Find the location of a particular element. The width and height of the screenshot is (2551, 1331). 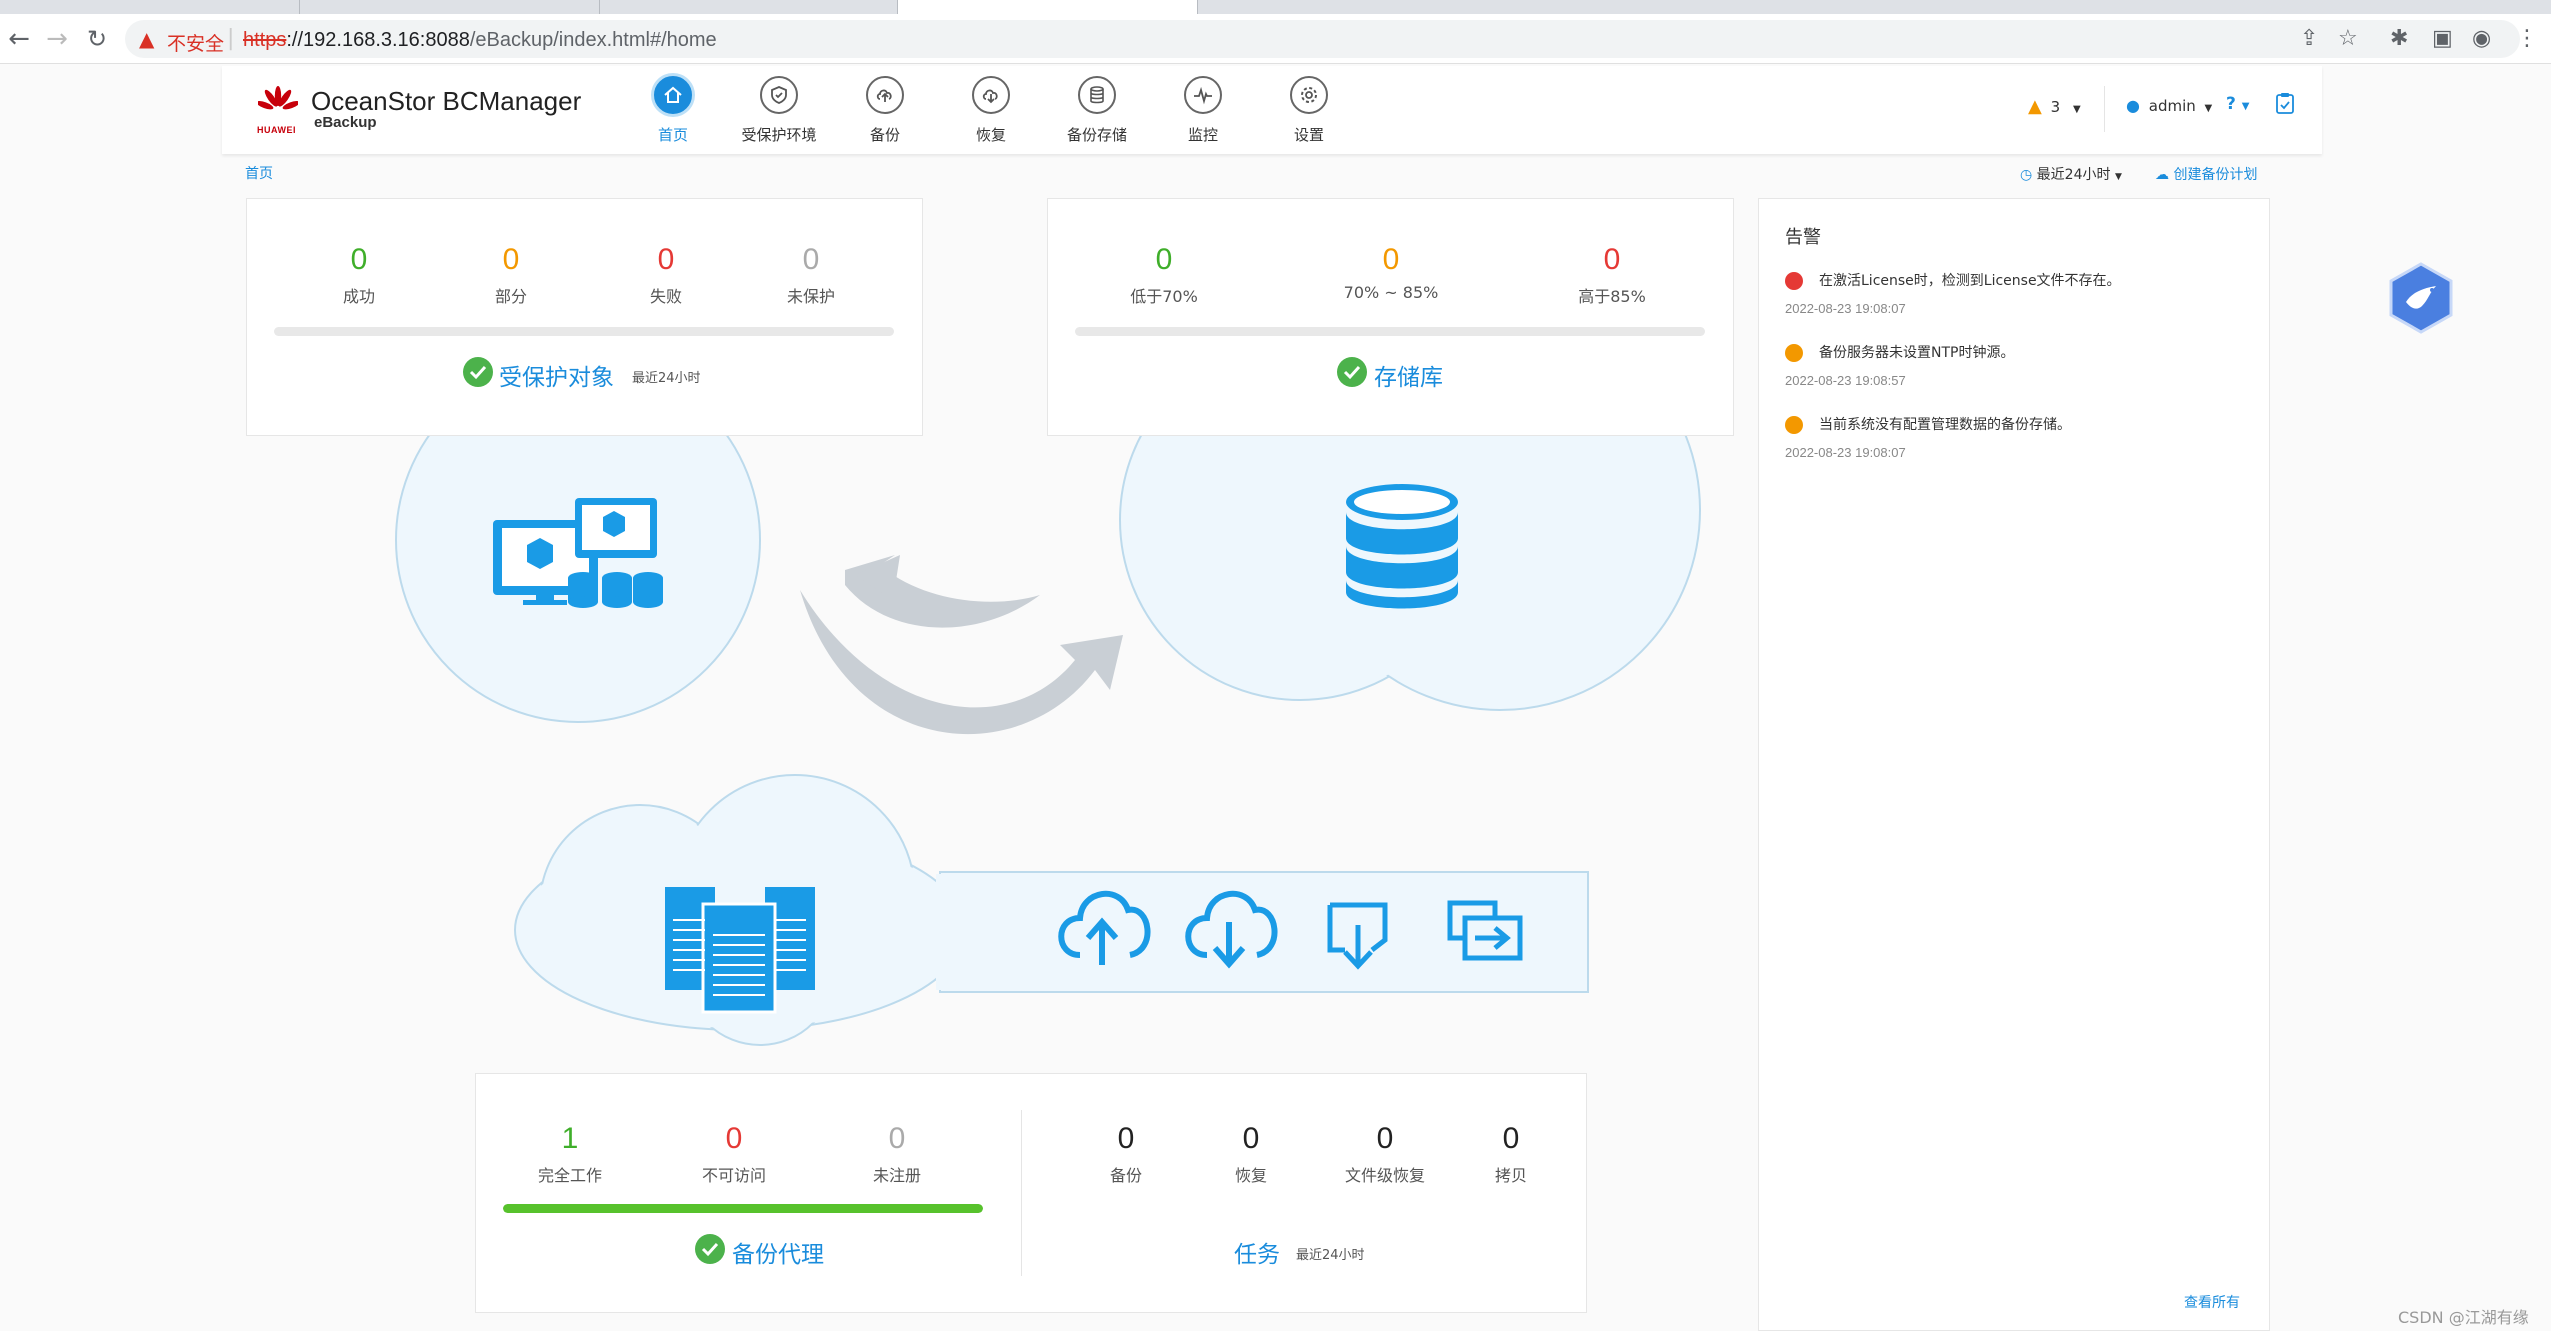

stat-value: 1 is located at coordinates (570, 1138).